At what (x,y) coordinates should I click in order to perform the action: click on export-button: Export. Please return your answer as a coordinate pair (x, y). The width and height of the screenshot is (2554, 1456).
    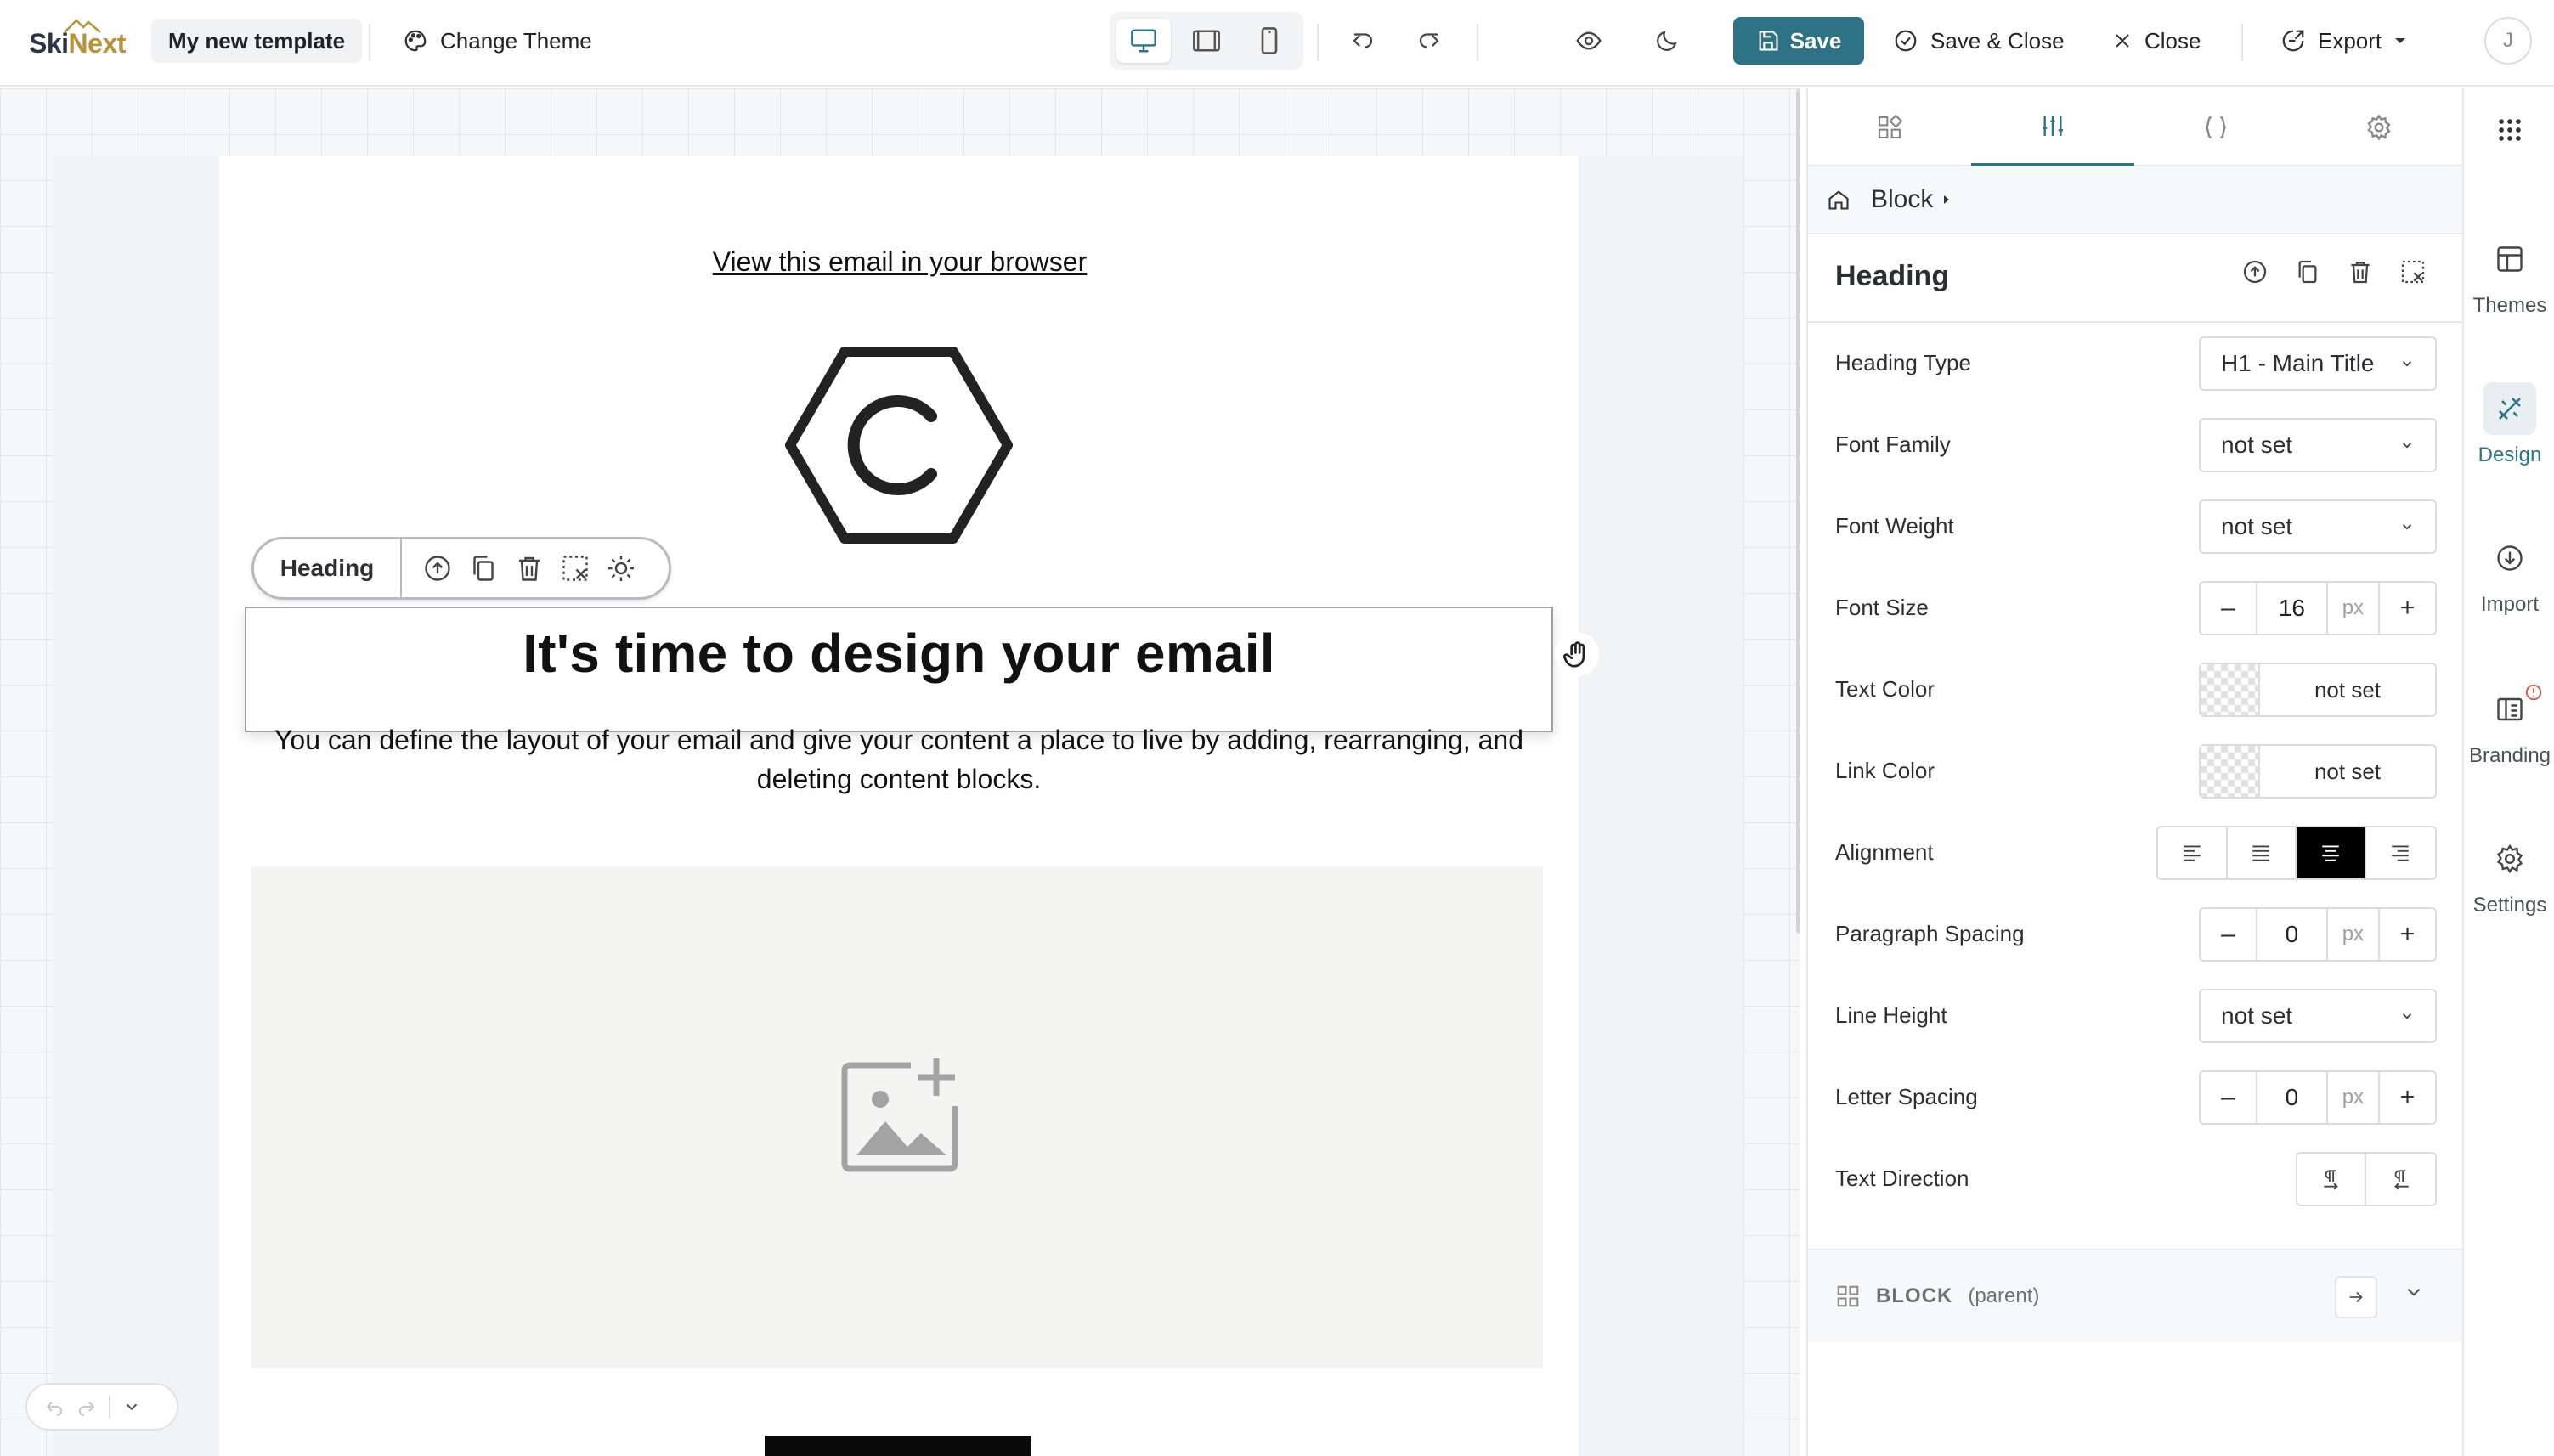
    Looking at the image, I should click on (2343, 41).